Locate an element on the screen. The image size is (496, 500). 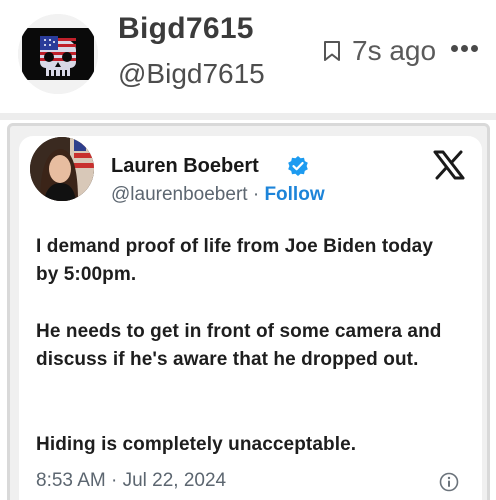
tweet-author-handle: @laurenboebert is located at coordinates (179, 194).